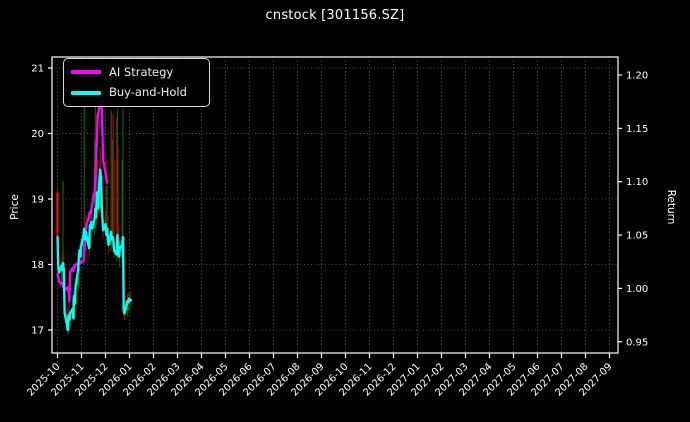 This screenshot has width=690, height=422. What do you see at coordinates (637, 342) in the screenshot?
I see `return-tick-label: 0.95` at bounding box center [637, 342].